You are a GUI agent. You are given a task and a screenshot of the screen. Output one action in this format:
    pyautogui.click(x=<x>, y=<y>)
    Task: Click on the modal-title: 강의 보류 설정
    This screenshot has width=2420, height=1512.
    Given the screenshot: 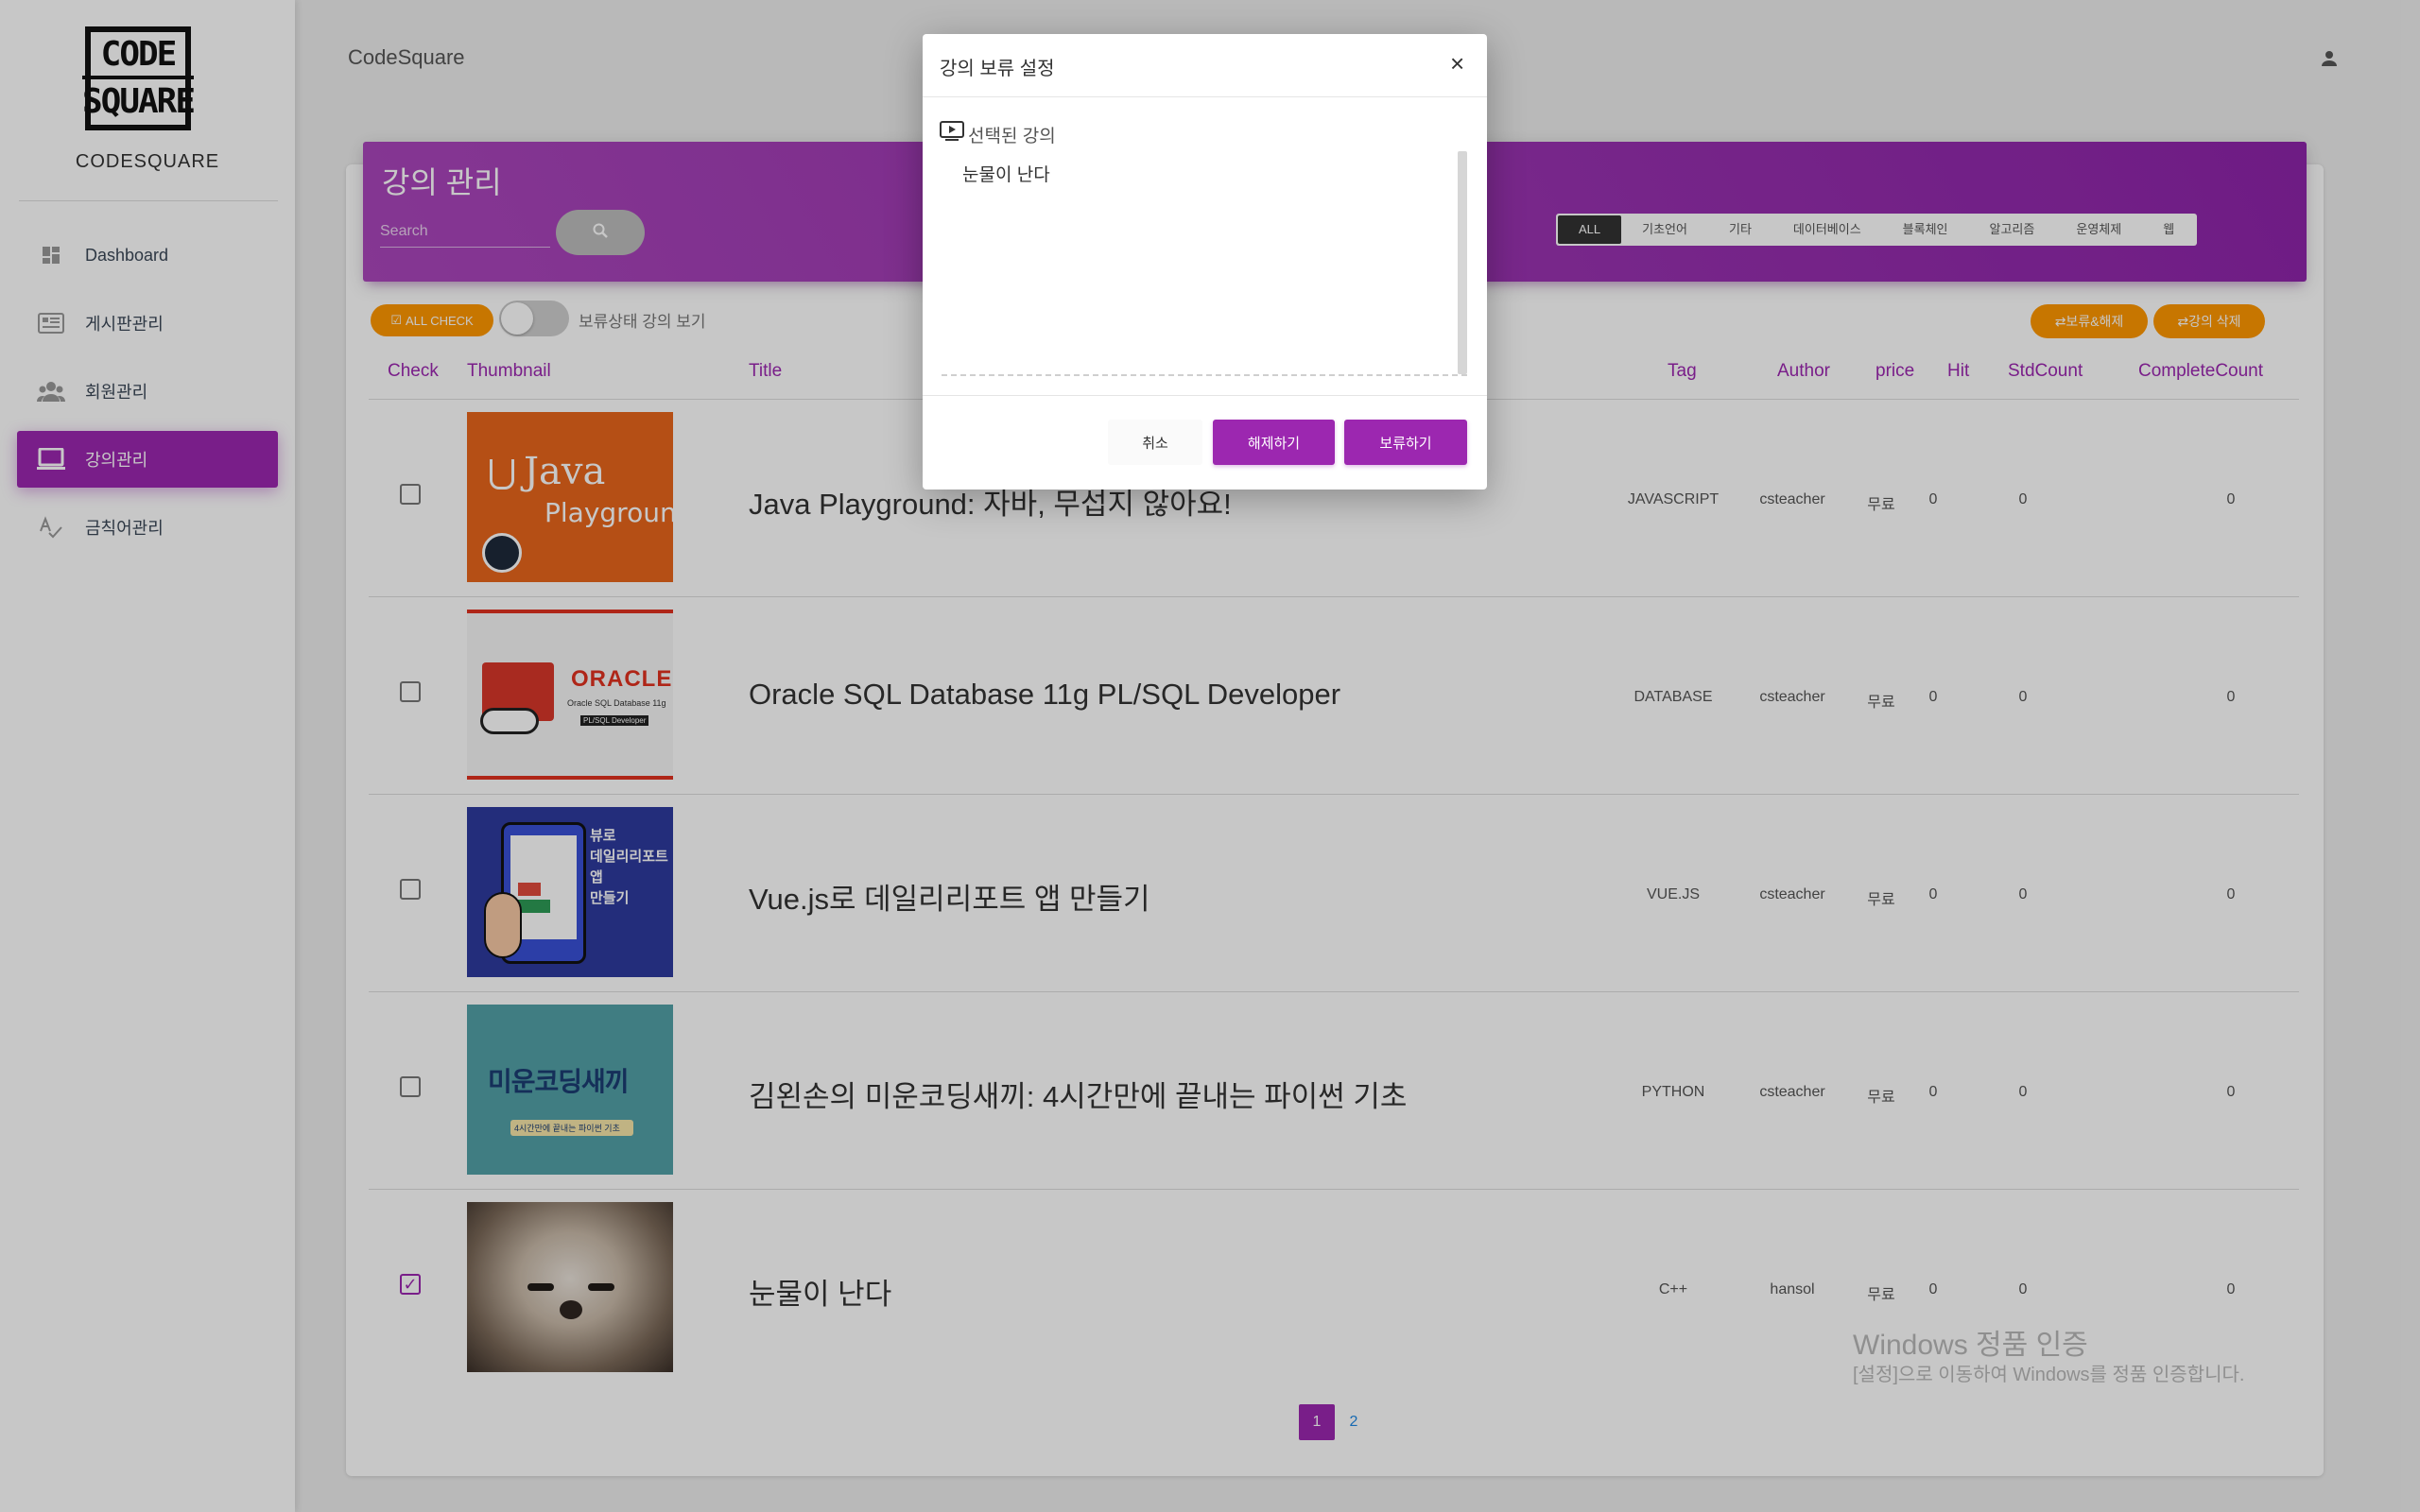 What is the action you would take?
    pyautogui.click(x=998, y=69)
    